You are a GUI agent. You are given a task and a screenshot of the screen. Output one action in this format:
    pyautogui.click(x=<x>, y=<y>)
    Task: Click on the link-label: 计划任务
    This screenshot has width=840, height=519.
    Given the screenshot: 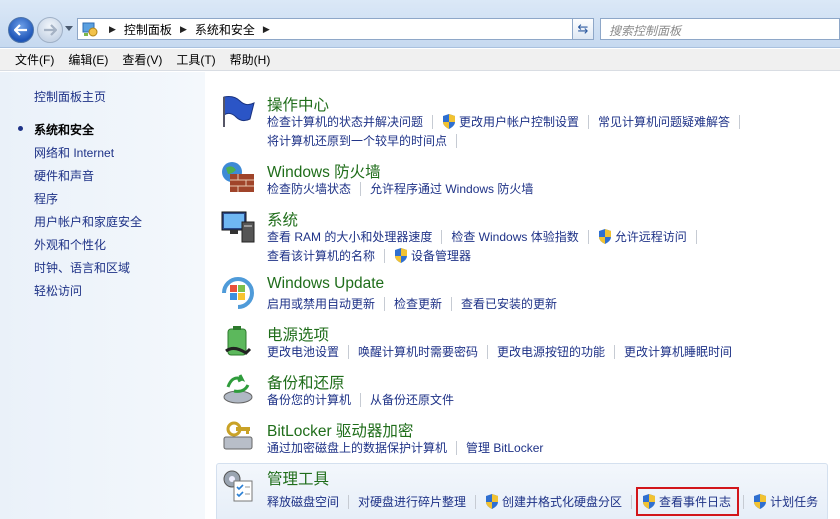 What is the action you would take?
    pyautogui.click(x=794, y=502)
    